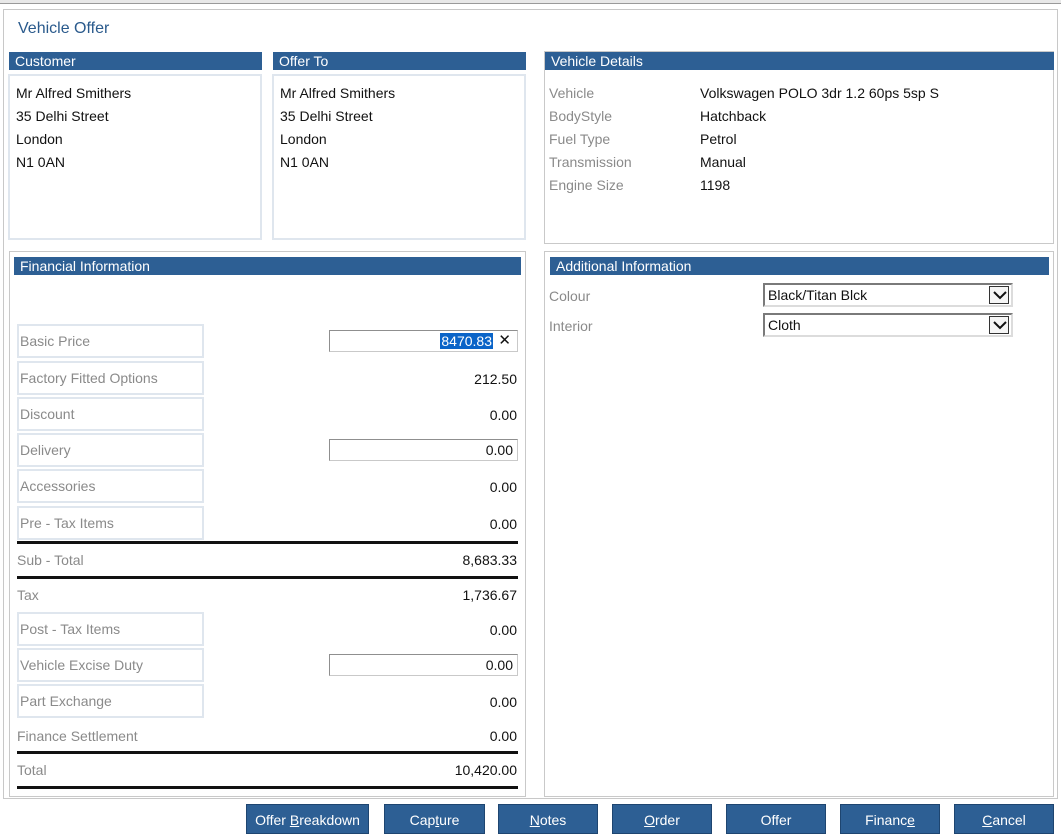  What do you see at coordinates (534, 820) in the screenshot?
I see `button-label: N` at bounding box center [534, 820].